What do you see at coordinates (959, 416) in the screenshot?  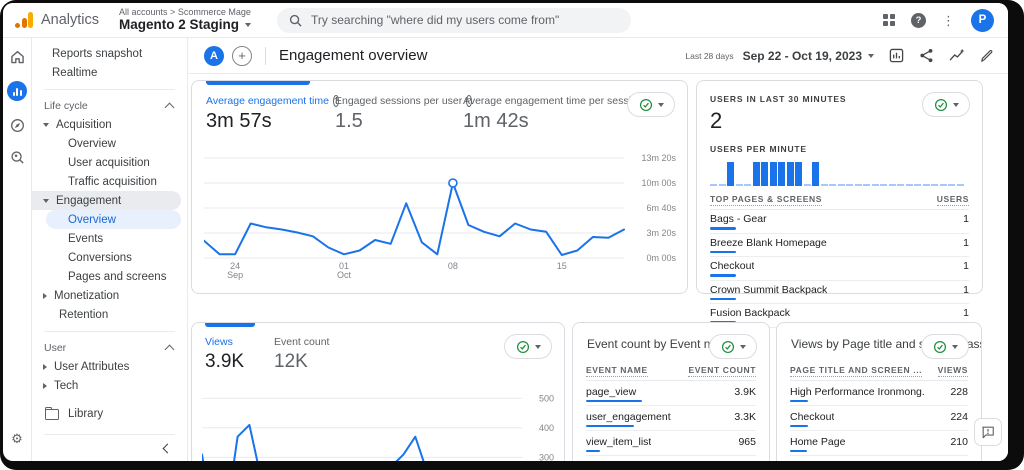 I see `views-count: 224` at bounding box center [959, 416].